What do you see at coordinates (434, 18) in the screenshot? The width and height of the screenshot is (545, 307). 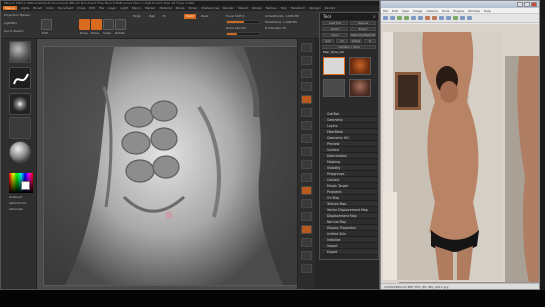 I see `rotate-right-icon` at bounding box center [434, 18].